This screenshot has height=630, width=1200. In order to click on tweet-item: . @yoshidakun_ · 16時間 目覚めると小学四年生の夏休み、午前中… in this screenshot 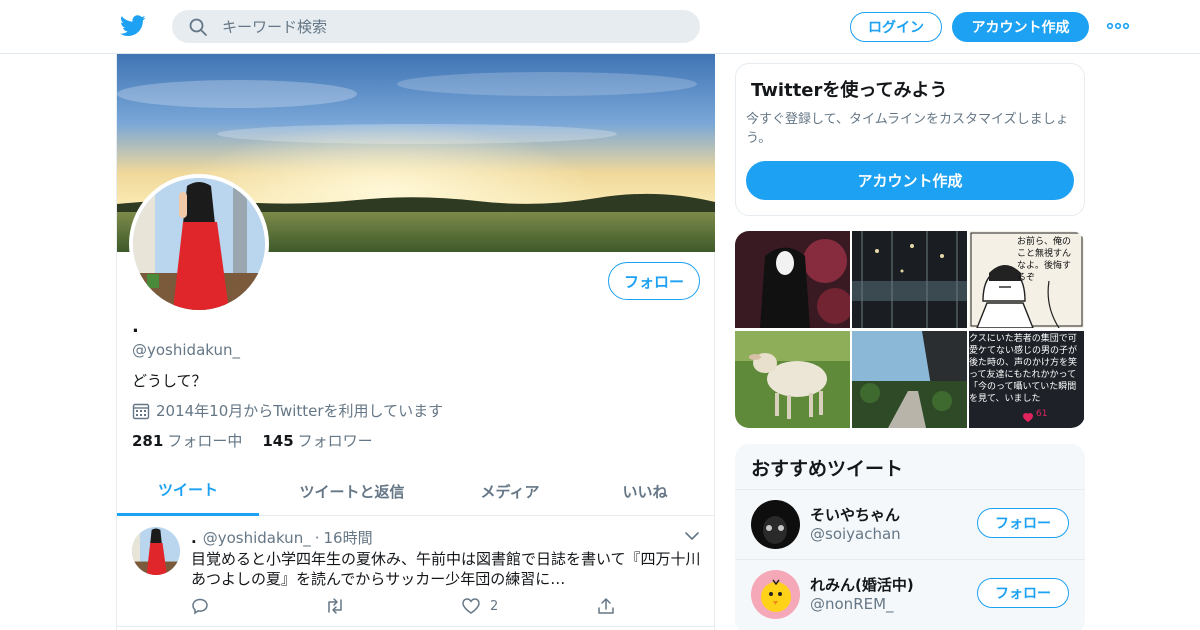, I will do `click(416, 572)`.